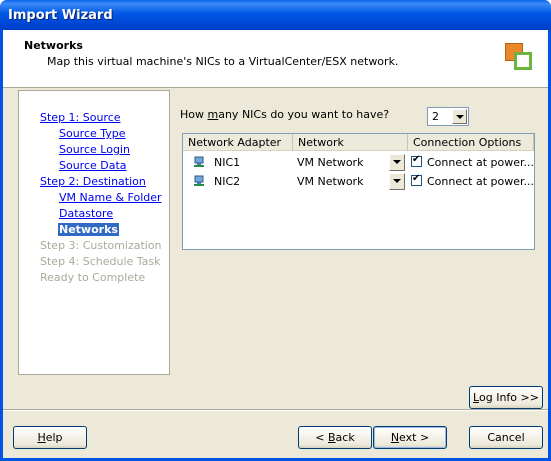  Describe the element at coordinates (350, 142) in the screenshot. I see `column-network: Network` at that location.